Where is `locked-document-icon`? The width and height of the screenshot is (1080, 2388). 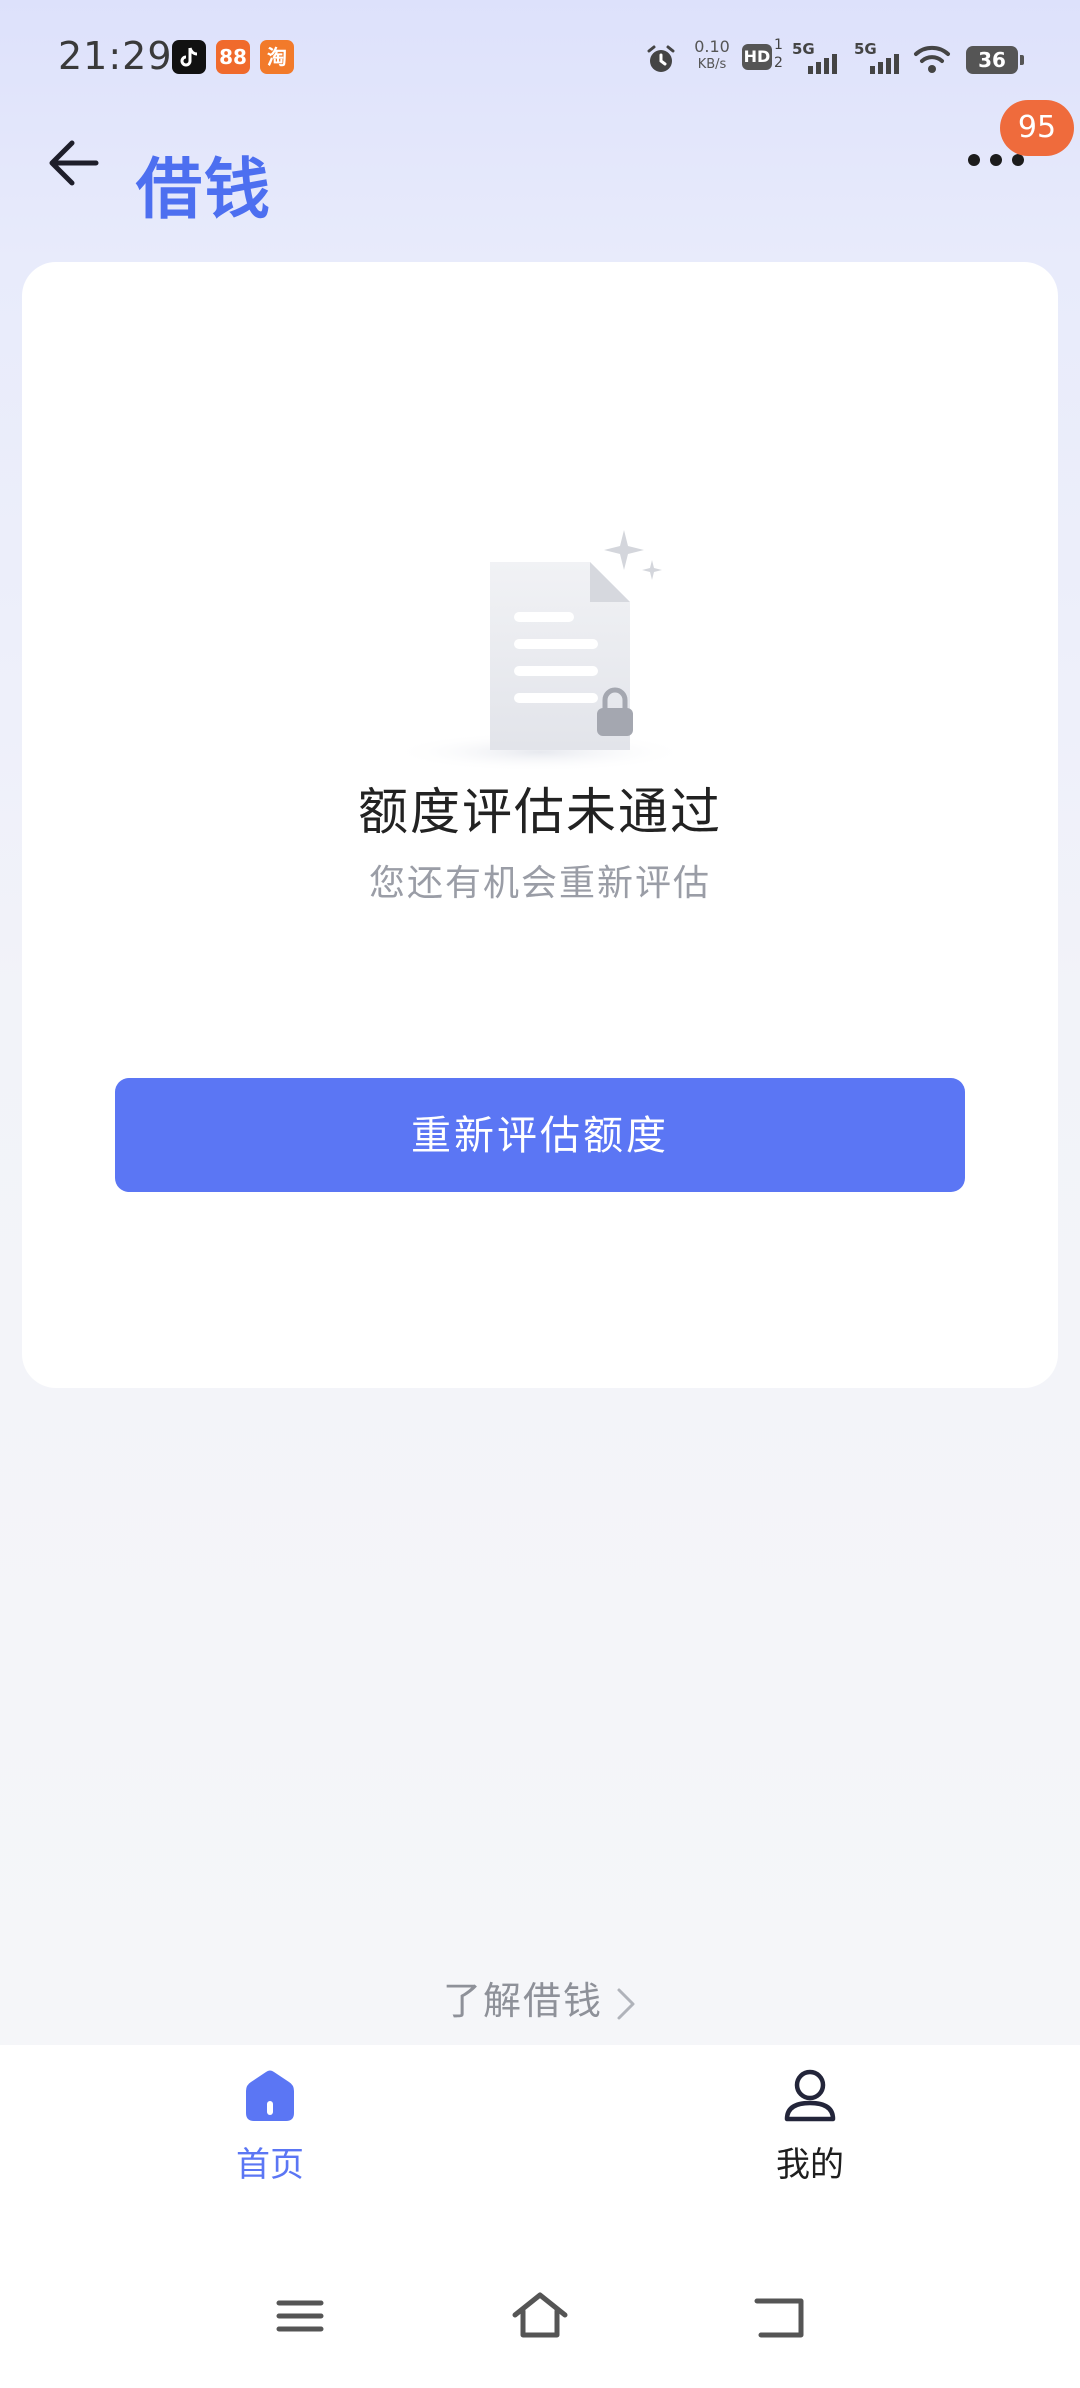
locked-document-icon is located at coordinates (540, 651).